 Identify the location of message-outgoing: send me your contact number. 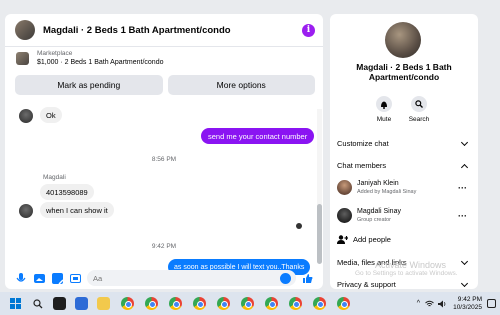
(258, 136).